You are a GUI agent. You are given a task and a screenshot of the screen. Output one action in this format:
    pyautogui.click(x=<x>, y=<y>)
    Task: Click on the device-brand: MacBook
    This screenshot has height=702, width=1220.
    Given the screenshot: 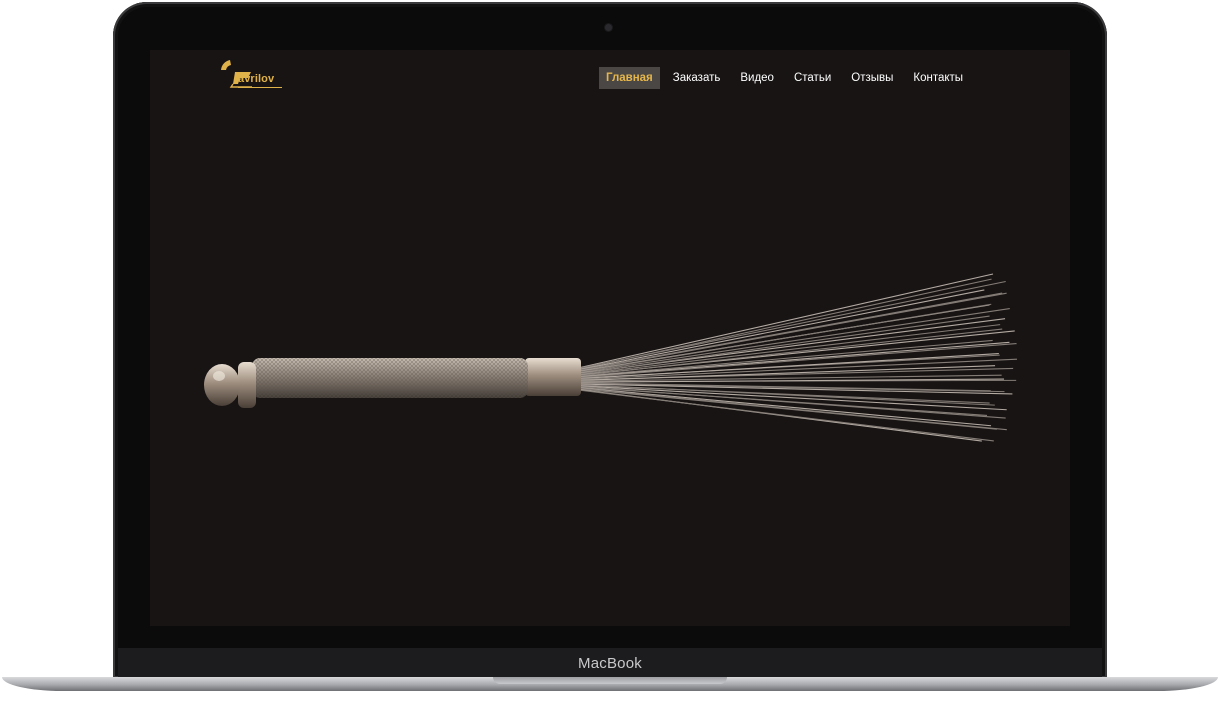 What is the action you would take?
    pyautogui.click(x=610, y=663)
    